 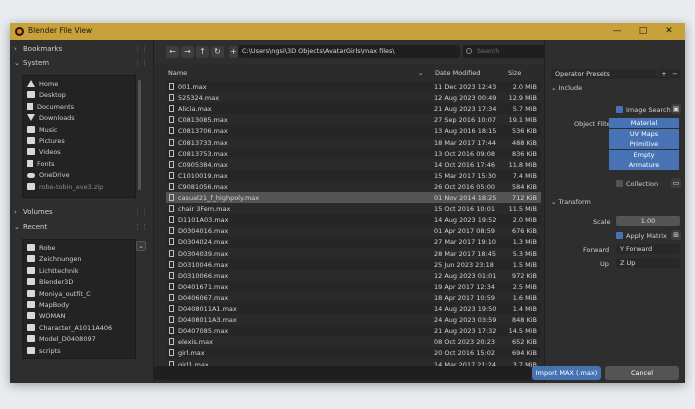 I want to click on file-row: D0406067.max 18 Apr 2017 10:59 1.6 MiB, so click(x=353, y=297).